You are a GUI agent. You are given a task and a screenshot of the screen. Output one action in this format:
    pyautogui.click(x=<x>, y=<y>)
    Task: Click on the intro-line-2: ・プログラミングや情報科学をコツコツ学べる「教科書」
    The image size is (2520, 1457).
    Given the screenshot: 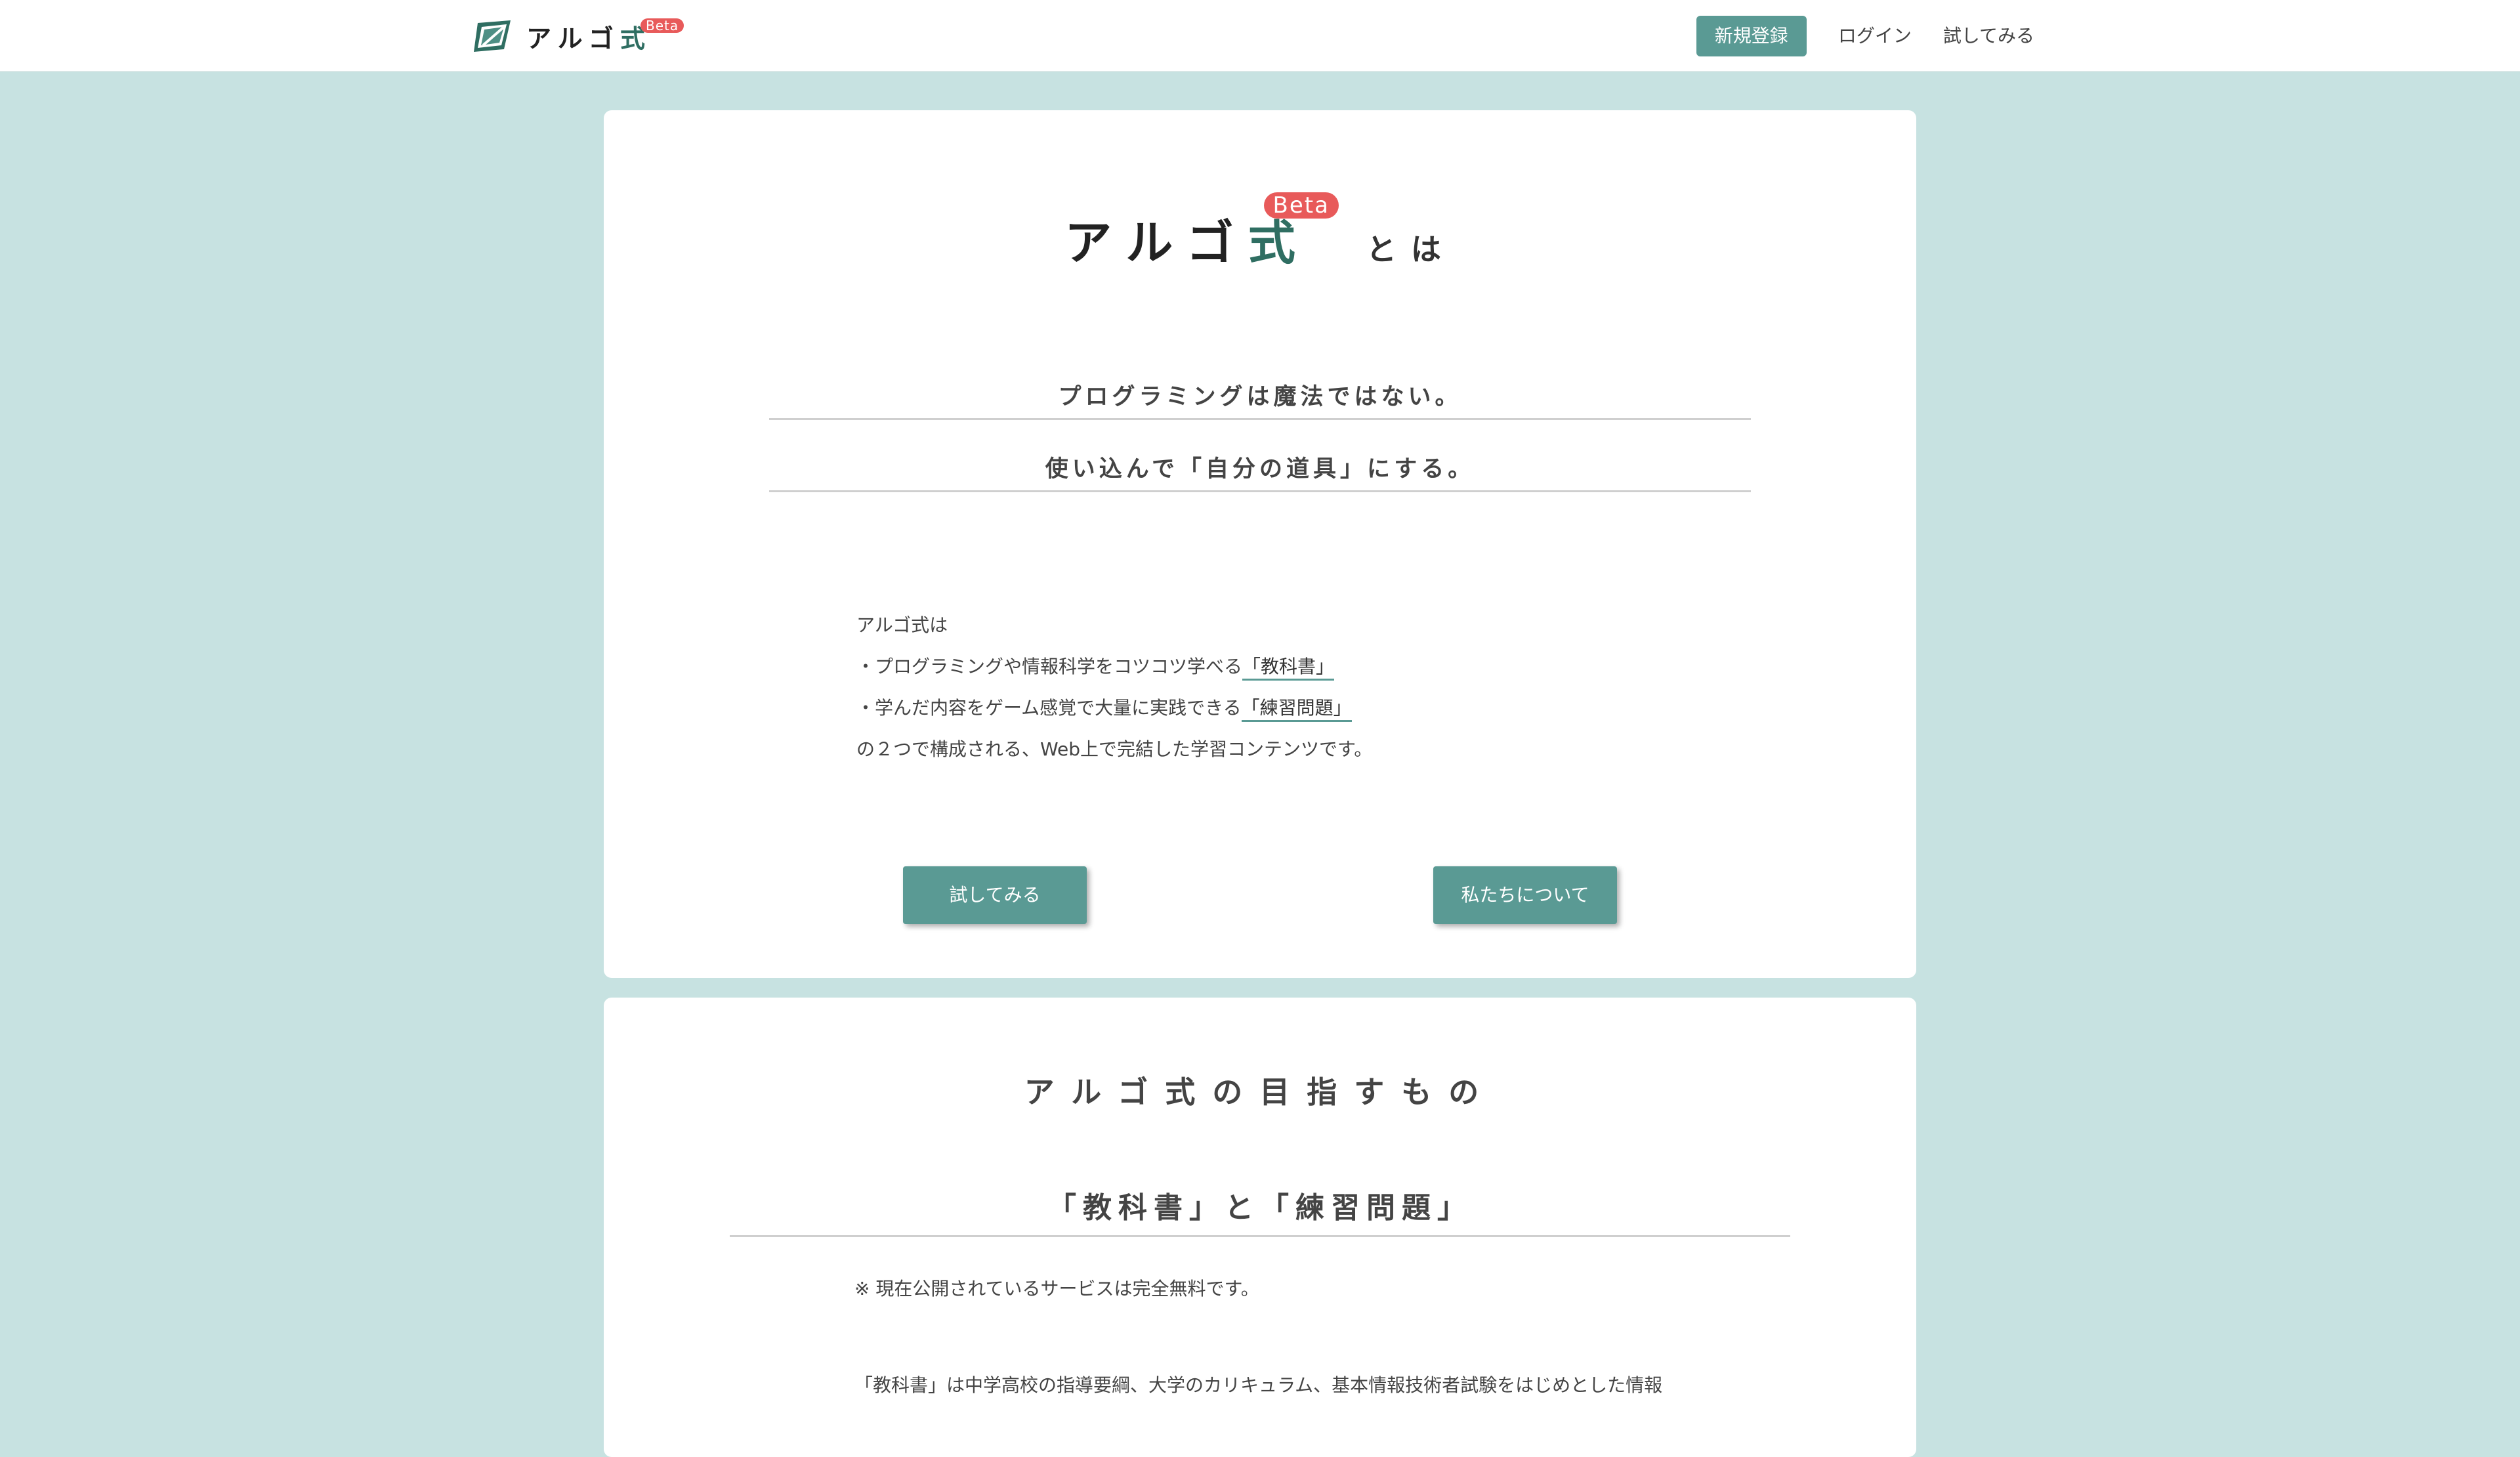 What is the action you would take?
    pyautogui.click(x=1114, y=672)
    